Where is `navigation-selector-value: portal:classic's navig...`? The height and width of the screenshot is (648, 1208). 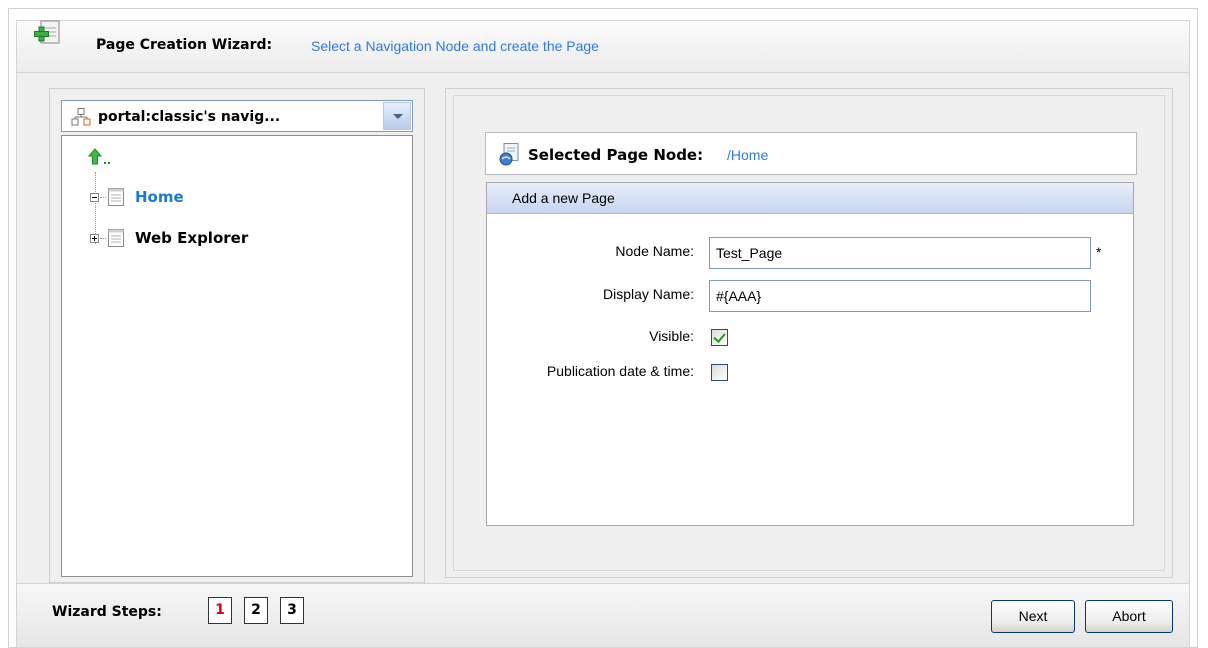 navigation-selector-value: portal:classic's navig... is located at coordinates (189, 117).